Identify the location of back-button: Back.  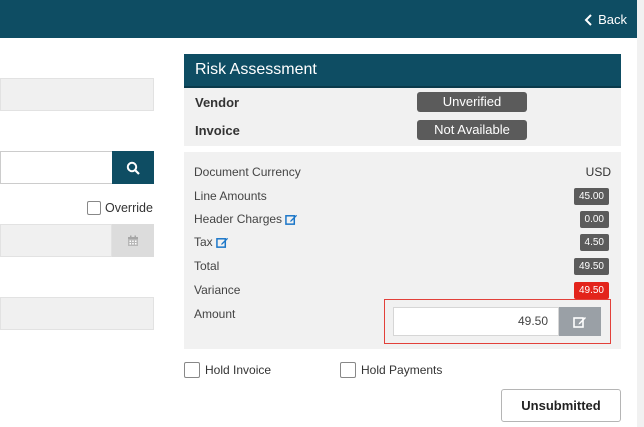
(605, 19).